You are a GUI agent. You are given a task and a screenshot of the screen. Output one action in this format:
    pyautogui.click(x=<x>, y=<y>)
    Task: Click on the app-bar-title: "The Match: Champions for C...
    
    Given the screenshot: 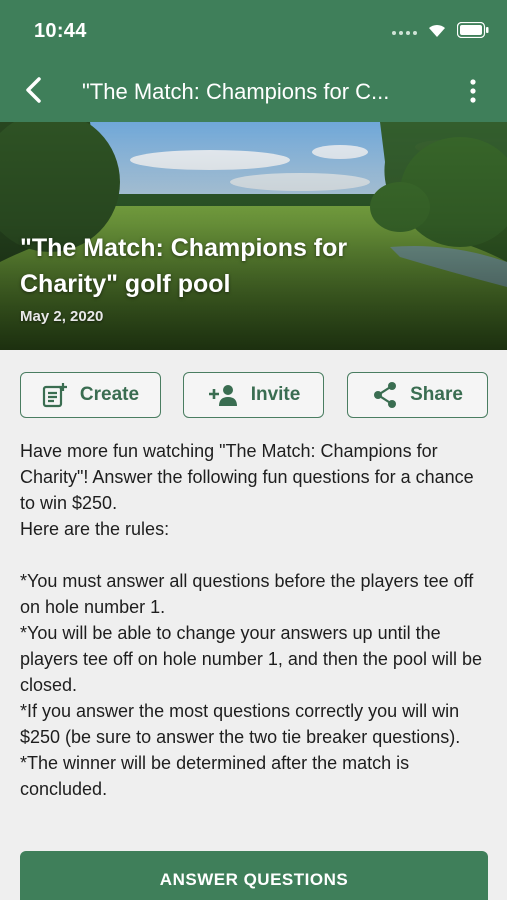 What is the action you would take?
    pyautogui.click(x=236, y=91)
    